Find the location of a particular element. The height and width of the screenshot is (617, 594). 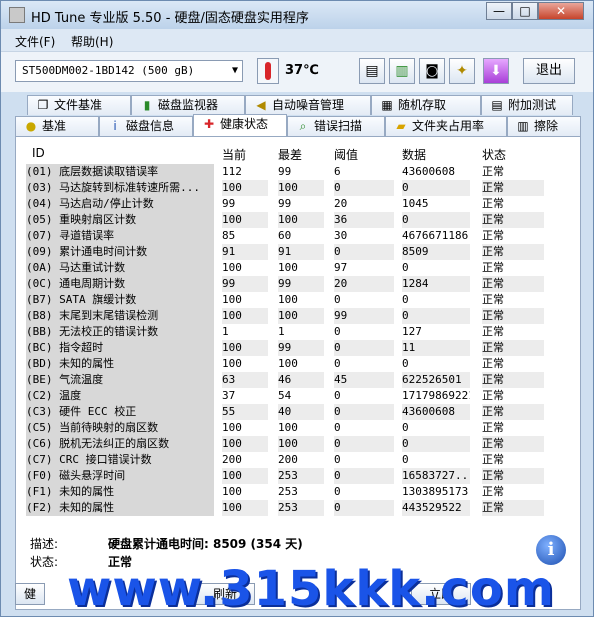

row-data: 443529522 is located at coordinates (436, 508).